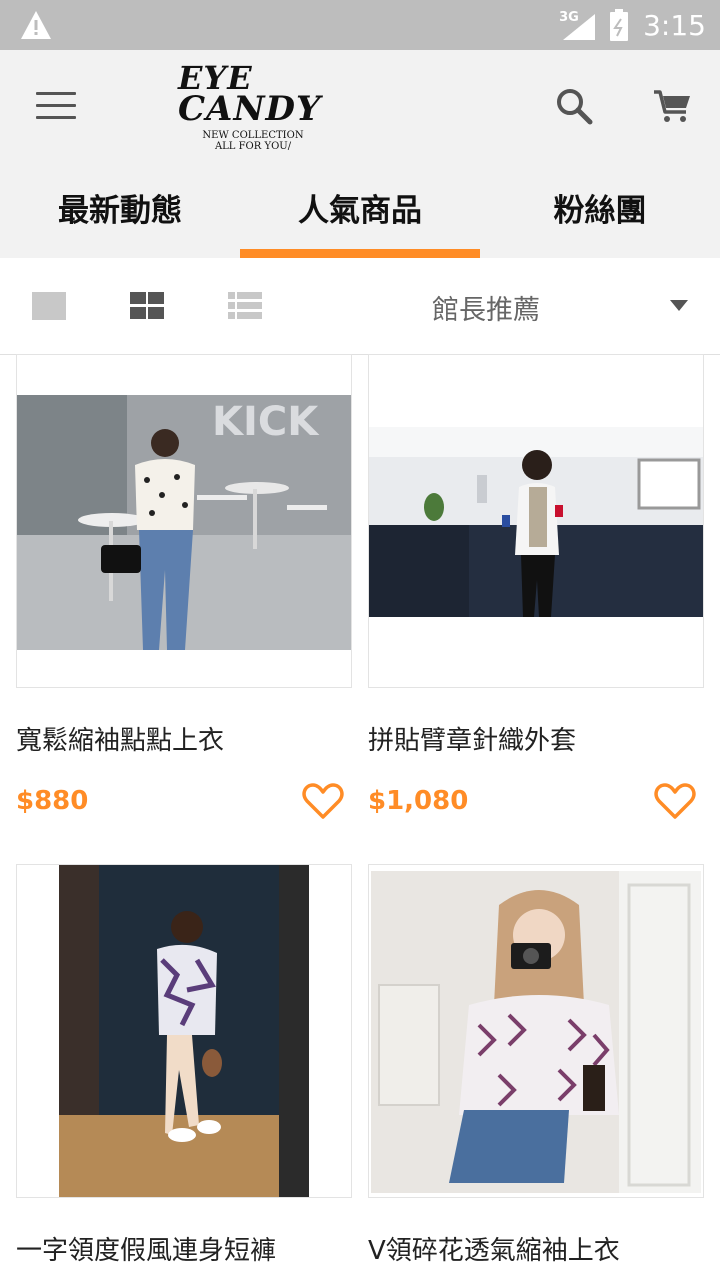 The width and height of the screenshot is (720, 1280). What do you see at coordinates (360, 306) in the screenshot?
I see `view-toolbar: 館長推薦` at bounding box center [360, 306].